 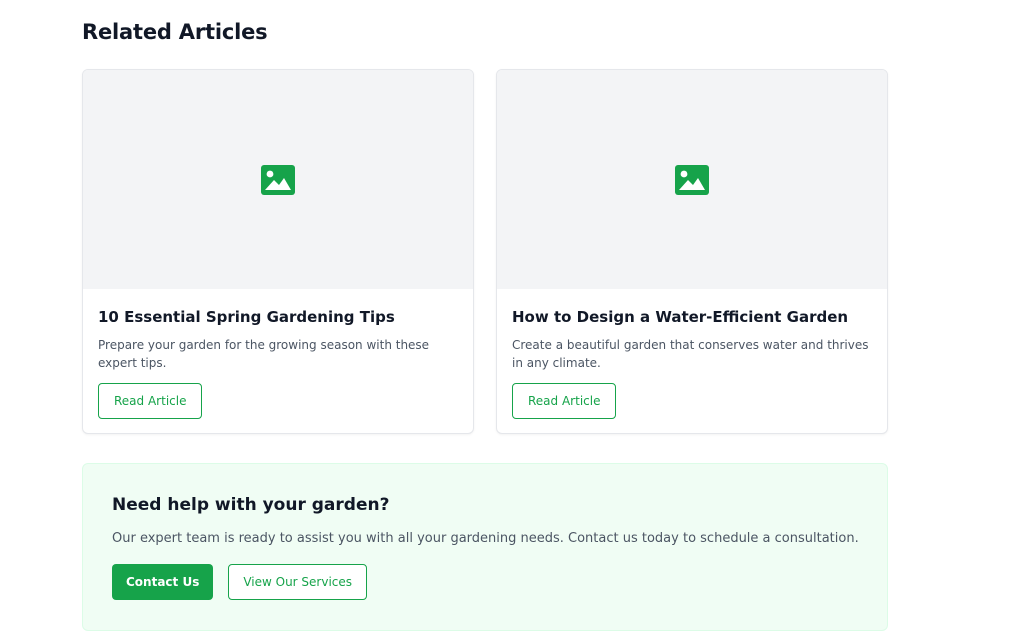 What do you see at coordinates (298, 582) in the screenshot?
I see `view-services-button: View Our Services` at bounding box center [298, 582].